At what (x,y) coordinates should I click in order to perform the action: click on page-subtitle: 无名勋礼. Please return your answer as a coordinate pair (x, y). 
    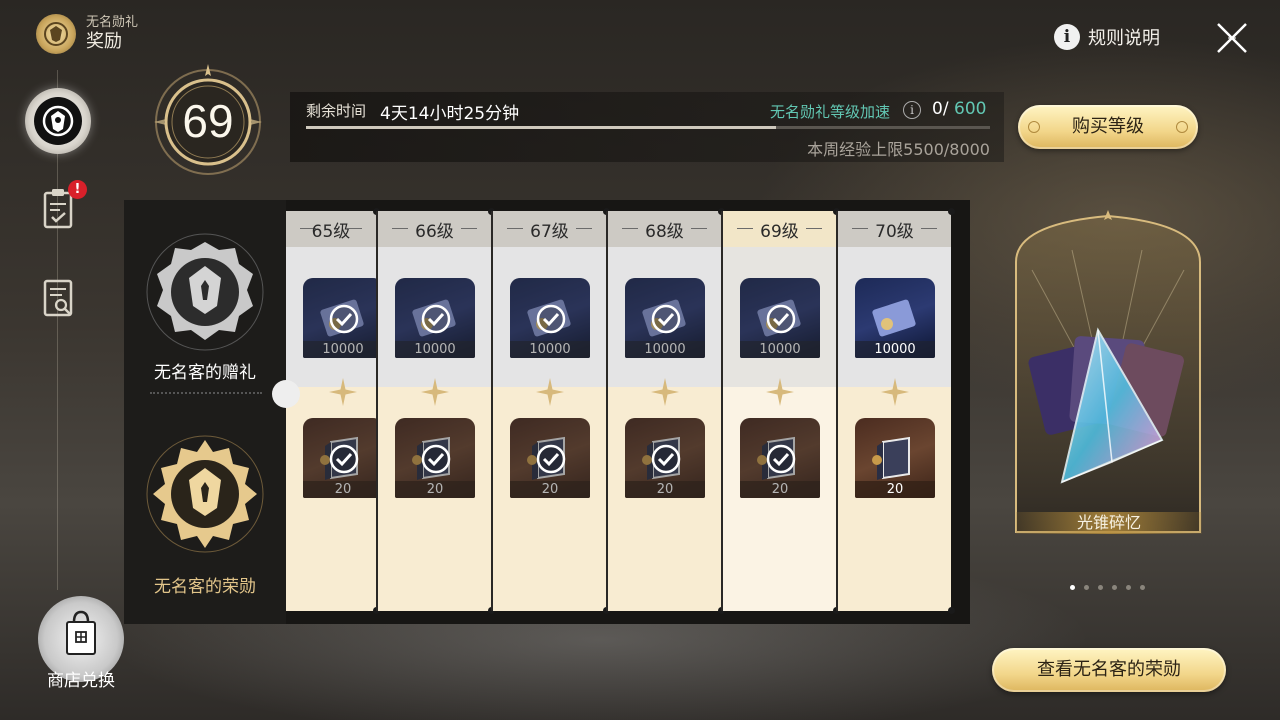
    Looking at the image, I should click on (112, 22).